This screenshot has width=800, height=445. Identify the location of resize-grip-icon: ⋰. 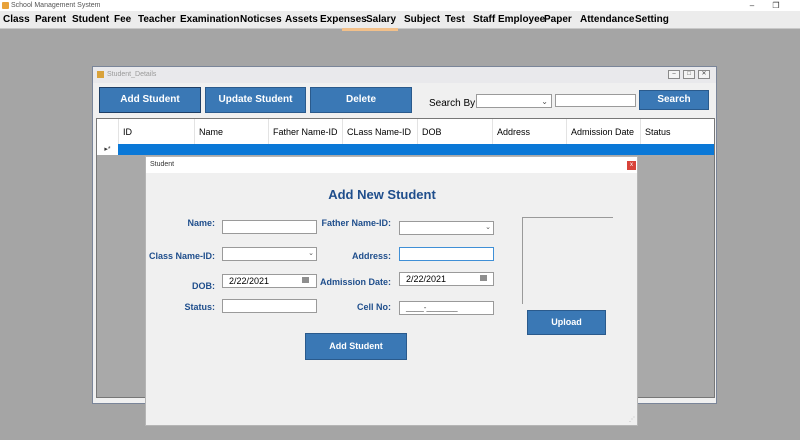
(632, 419).